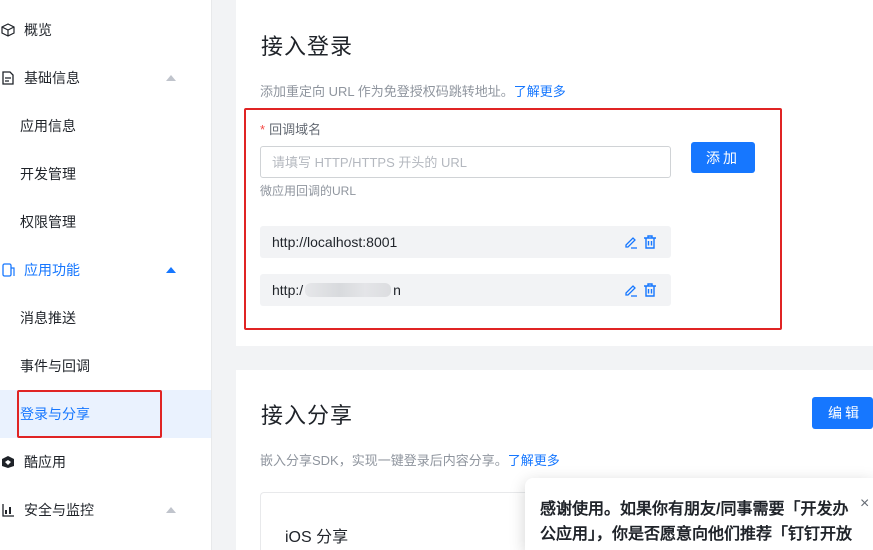 The width and height of the screenshot is (873, 550). I want to click on sidebar-item-app-functions: 应用功能, so click(105, 270).